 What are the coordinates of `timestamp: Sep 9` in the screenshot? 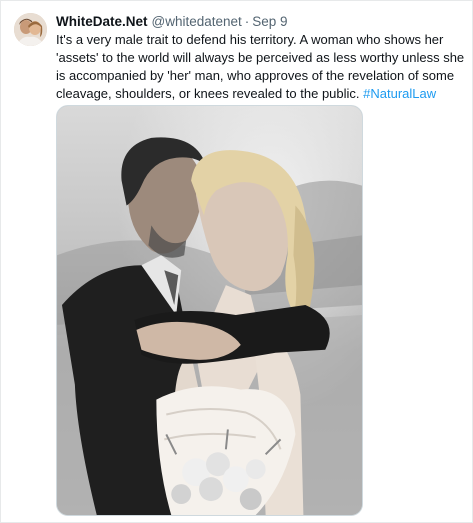 It's located at (269, 21).